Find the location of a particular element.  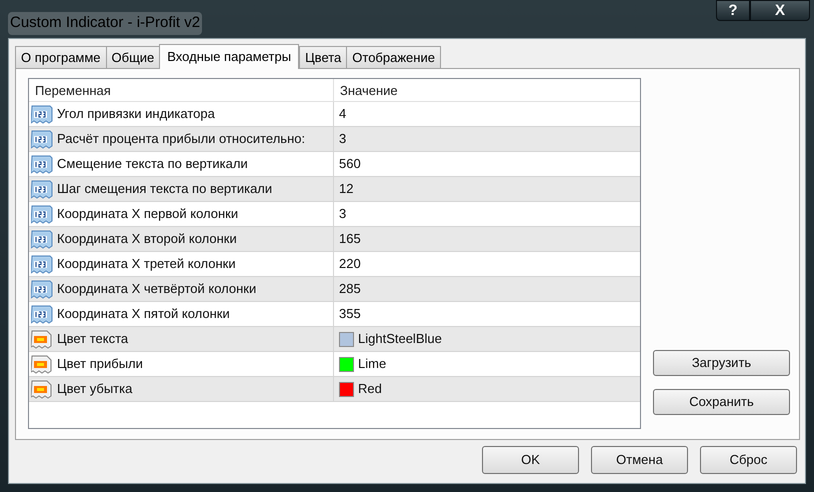

column-header: Значение is located at coordinates (369, 91).